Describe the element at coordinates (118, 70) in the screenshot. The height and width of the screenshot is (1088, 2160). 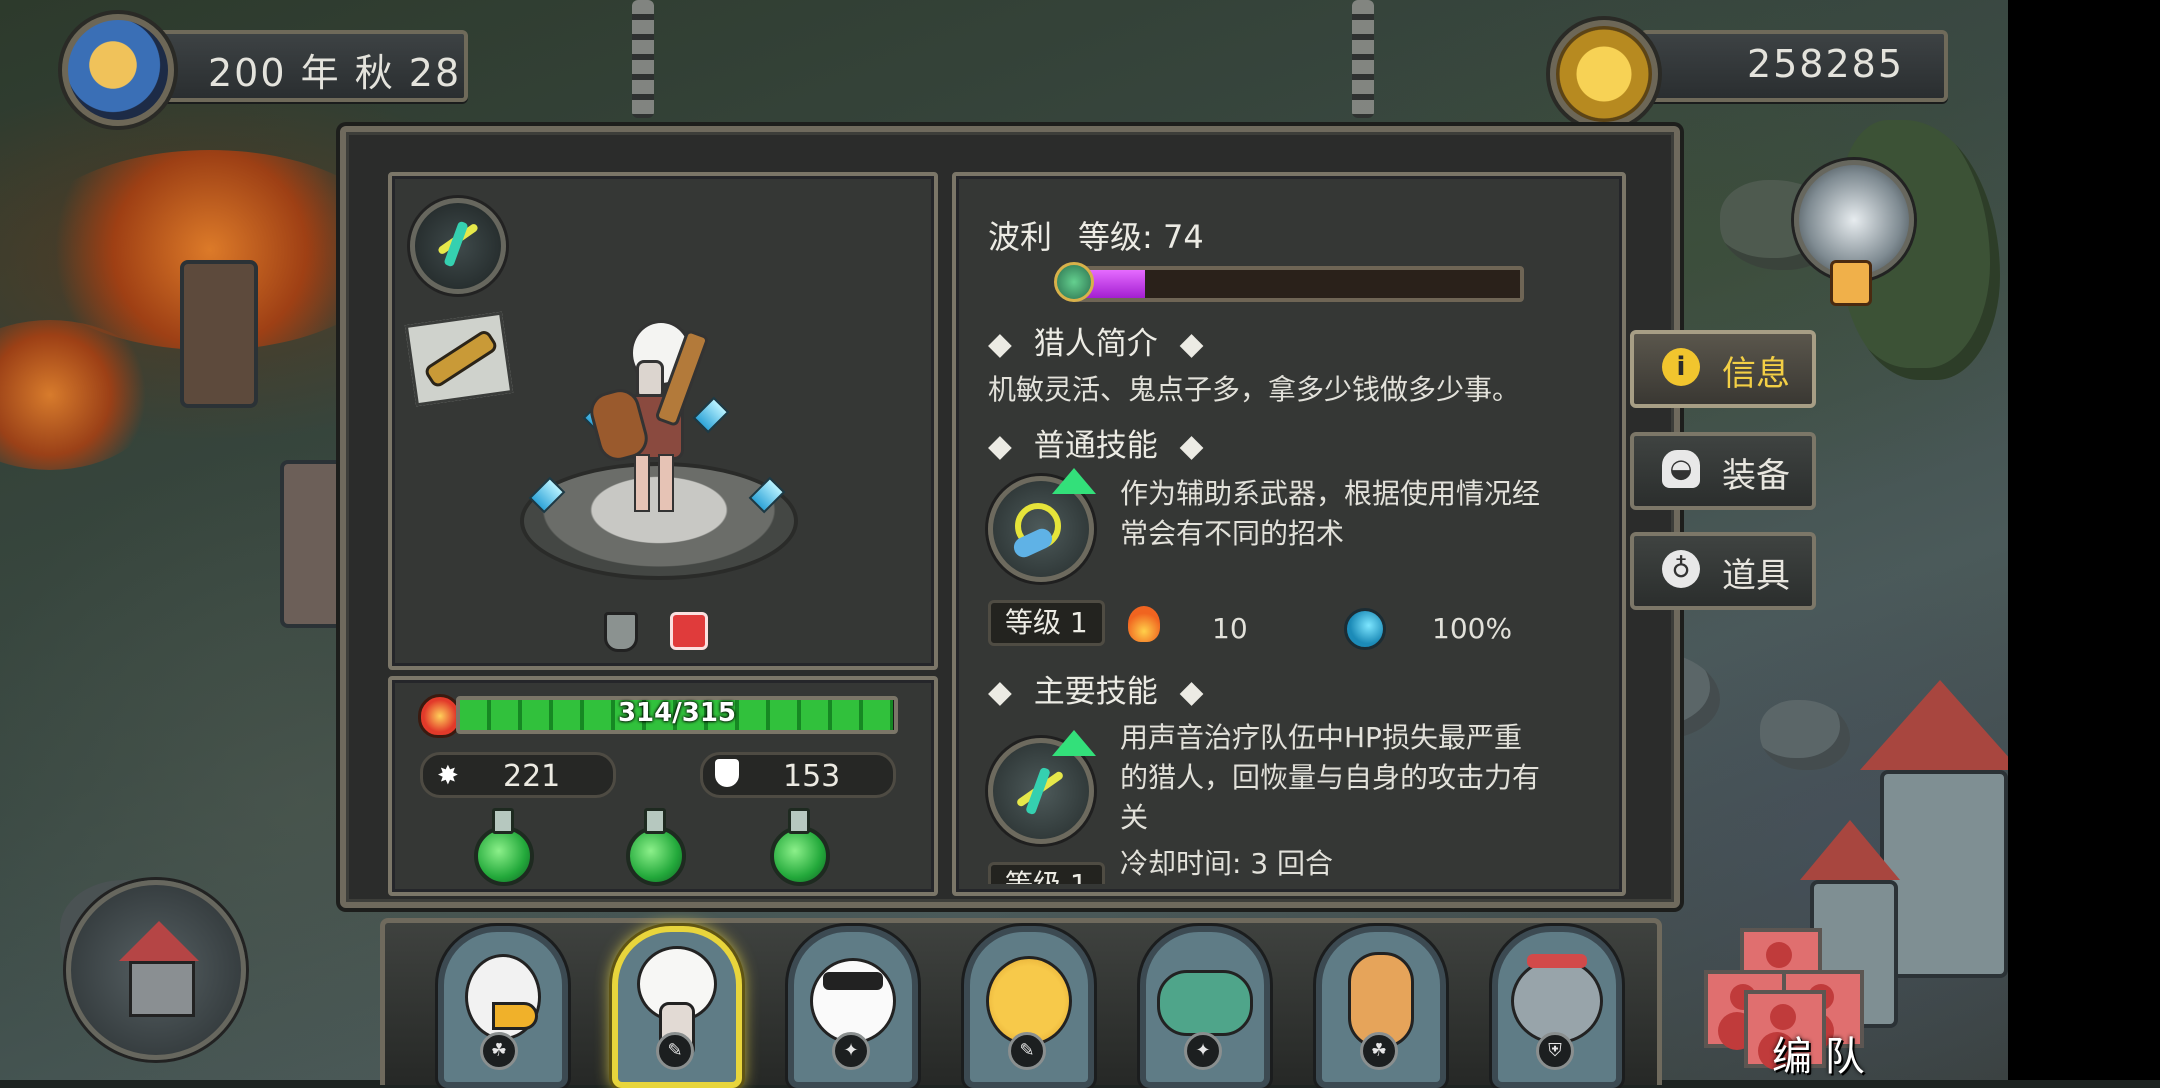
I see `season-moon-icon` at that location.